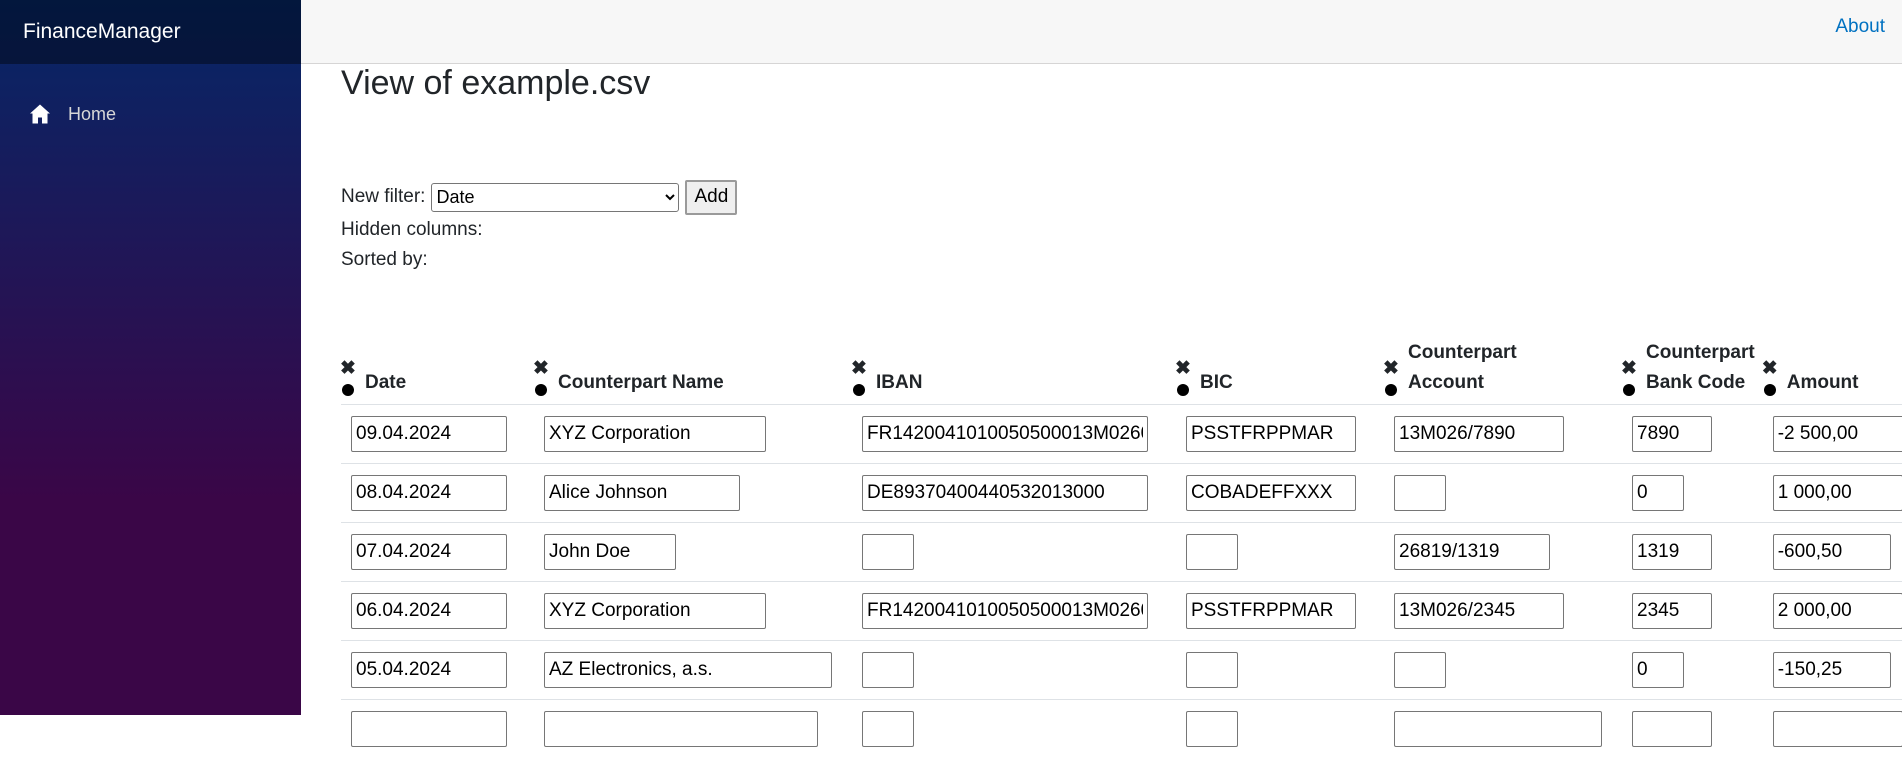  What do you see at coordinates (1216, 383) in the screenshot?
I see `column-header-label: BIC` at bounding box center [1216, 383].